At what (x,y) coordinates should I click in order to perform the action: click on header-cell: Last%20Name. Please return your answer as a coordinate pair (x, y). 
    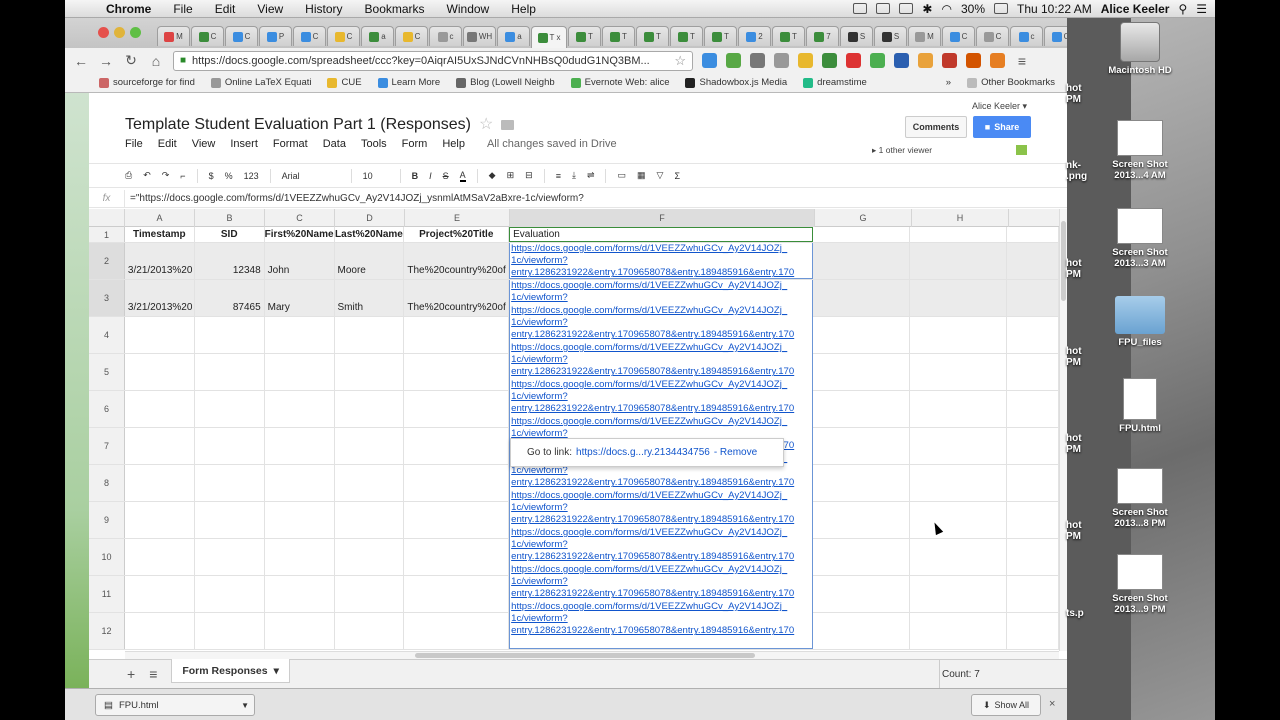
    Looking at the image, I should click on (370, 234).